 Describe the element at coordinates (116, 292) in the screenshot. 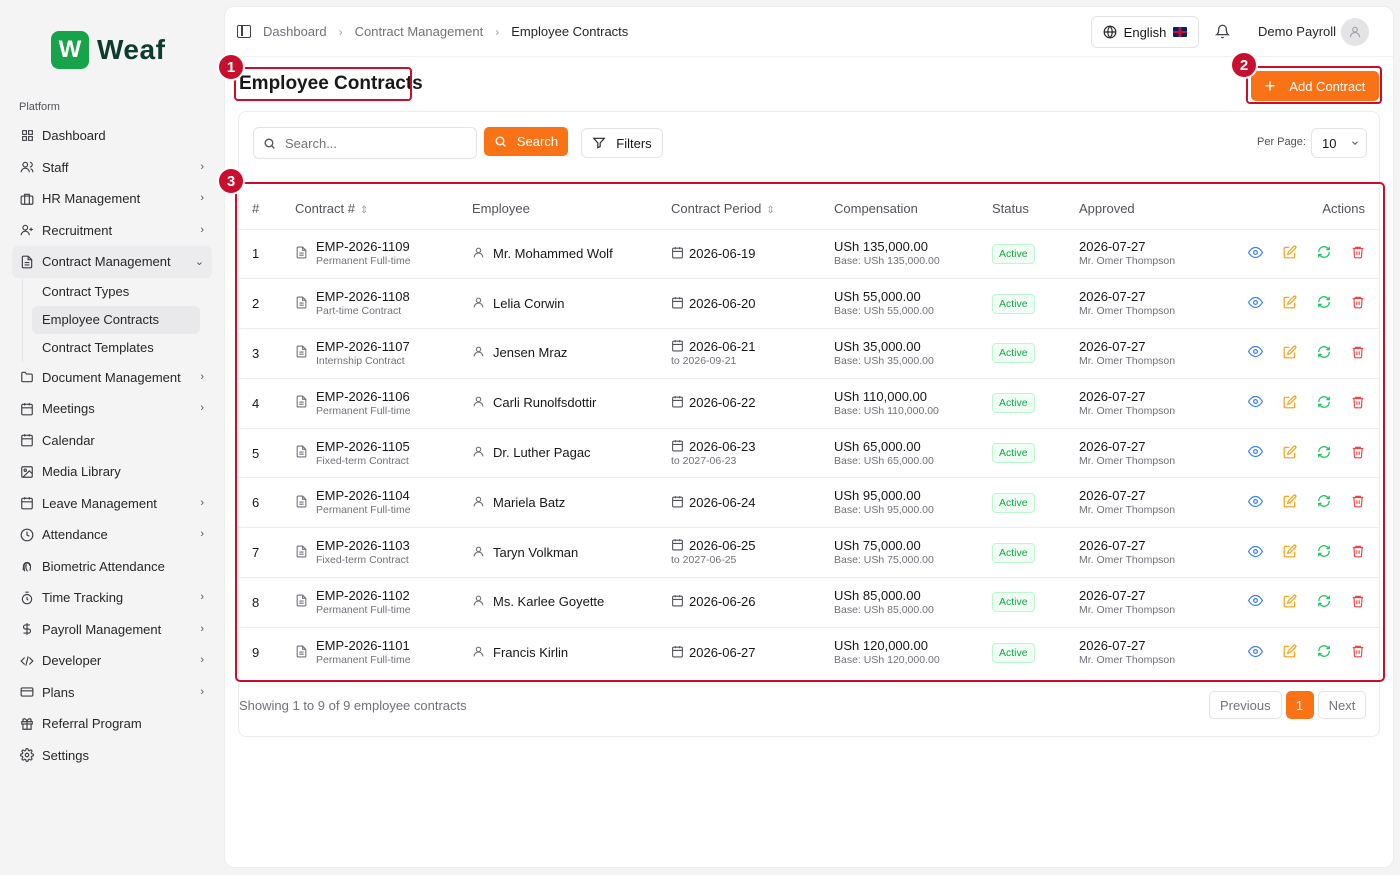

I see `sidebar-subitem-contract-types: Contract Types` at that location.